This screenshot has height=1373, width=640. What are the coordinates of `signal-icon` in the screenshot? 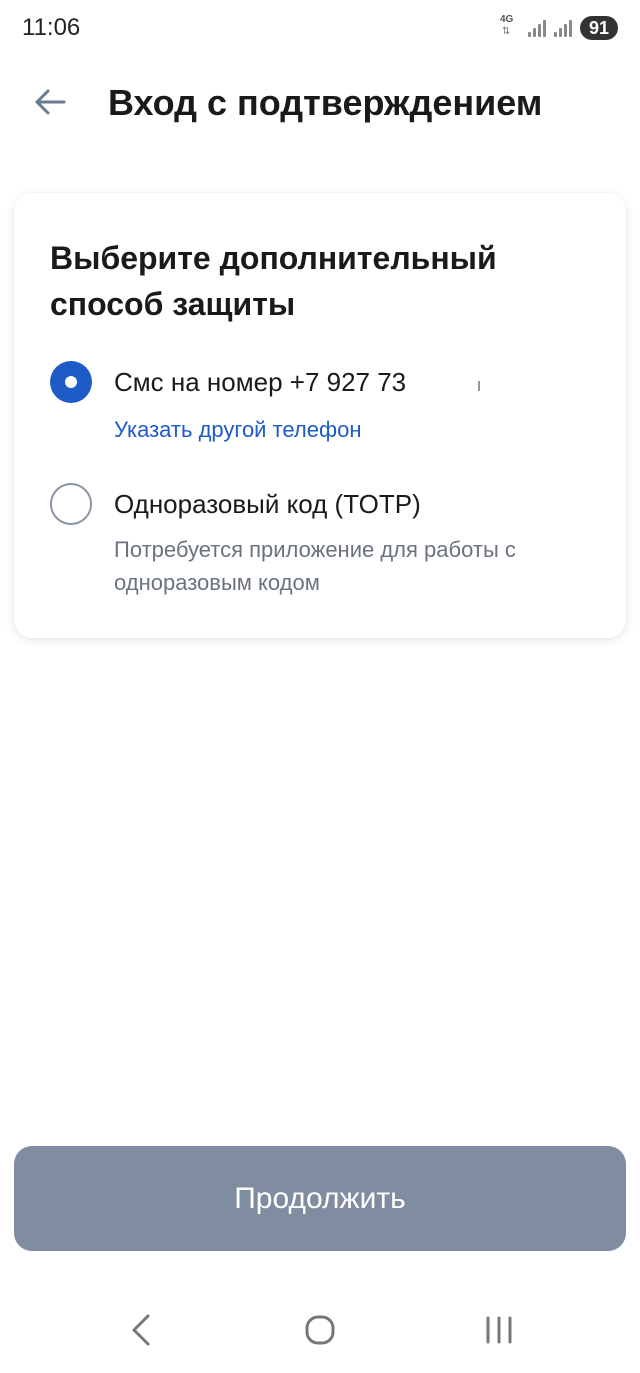 It's located at (537, 28).